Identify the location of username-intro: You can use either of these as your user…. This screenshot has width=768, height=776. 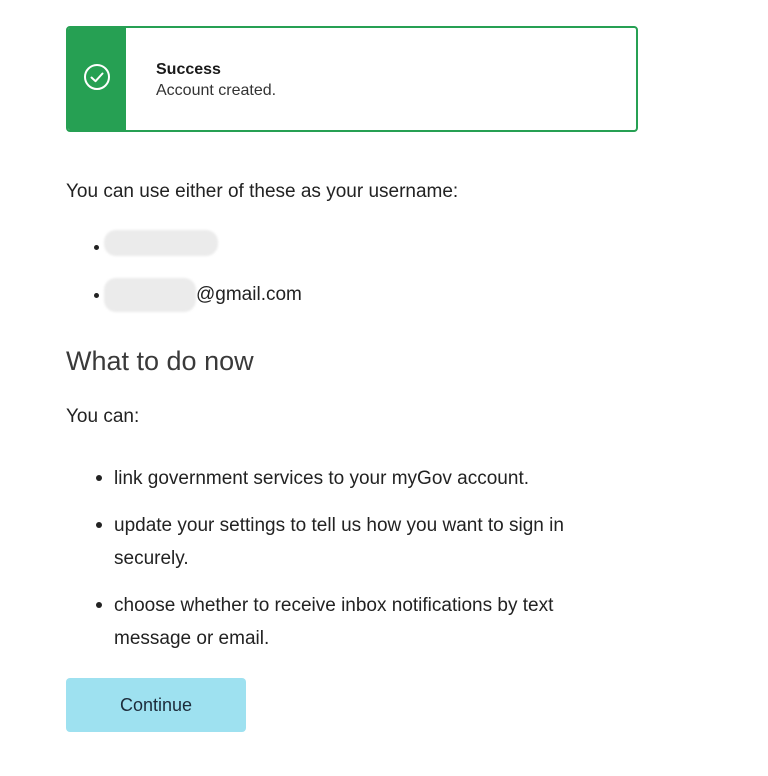
(262, 191).